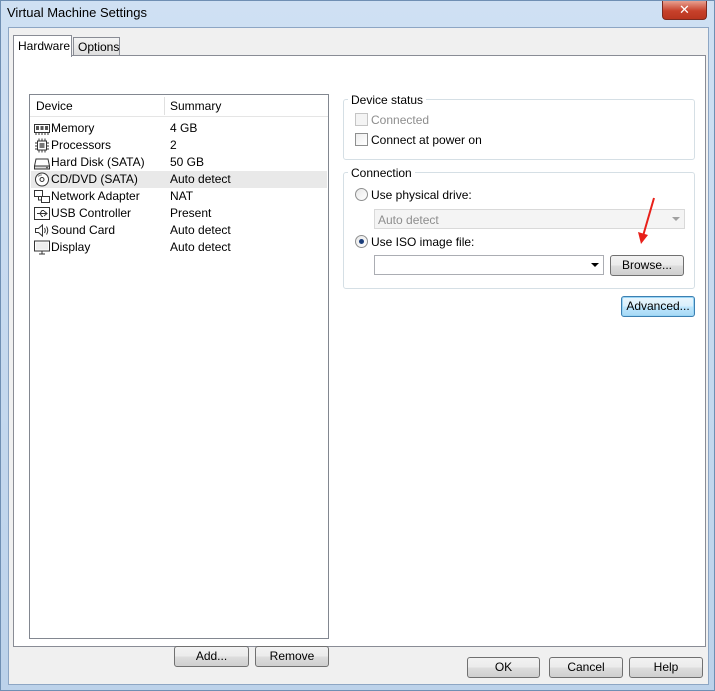 The height and width of the screenshot is (691, 715). I want to click on device-row-display: Display Auto detect, so click(179, 247).